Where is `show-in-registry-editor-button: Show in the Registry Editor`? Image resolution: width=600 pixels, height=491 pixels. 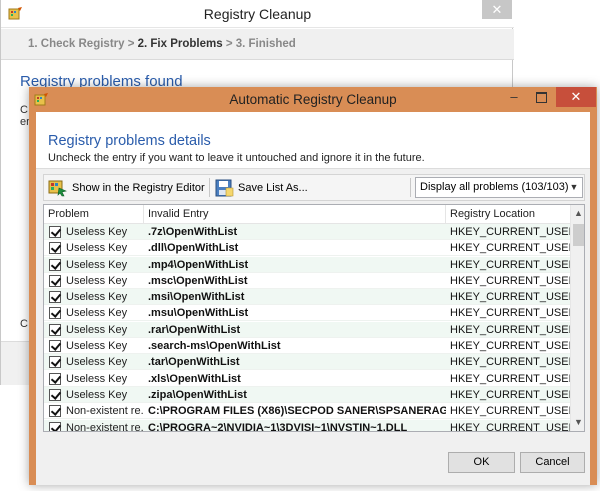 show-in-registry-editor-button: Show in the Registry Editor is located at coordinates (127, 187).